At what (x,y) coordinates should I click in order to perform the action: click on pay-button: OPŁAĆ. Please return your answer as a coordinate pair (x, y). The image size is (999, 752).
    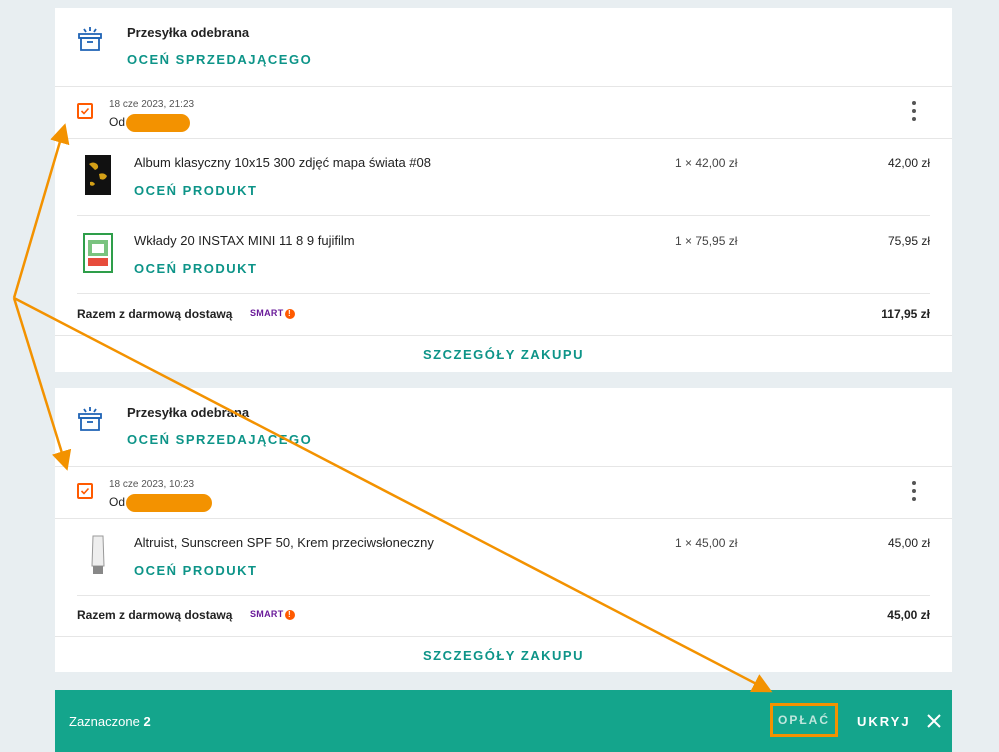
    Looking at the image, I should click on (804, 720).